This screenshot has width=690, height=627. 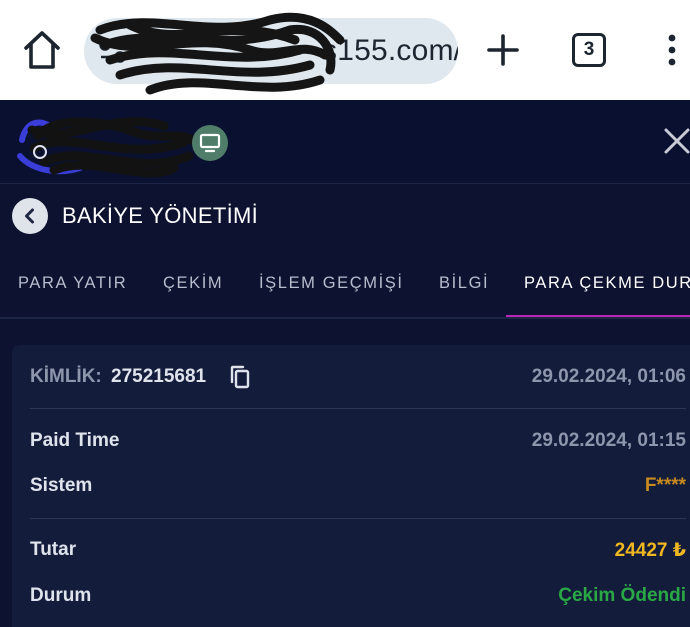 What do you see at coordinates (160, 215) in the screenshot?
I see `page-title: BAKİYE YÖNETİMİ` at bounding box center [160, 215].